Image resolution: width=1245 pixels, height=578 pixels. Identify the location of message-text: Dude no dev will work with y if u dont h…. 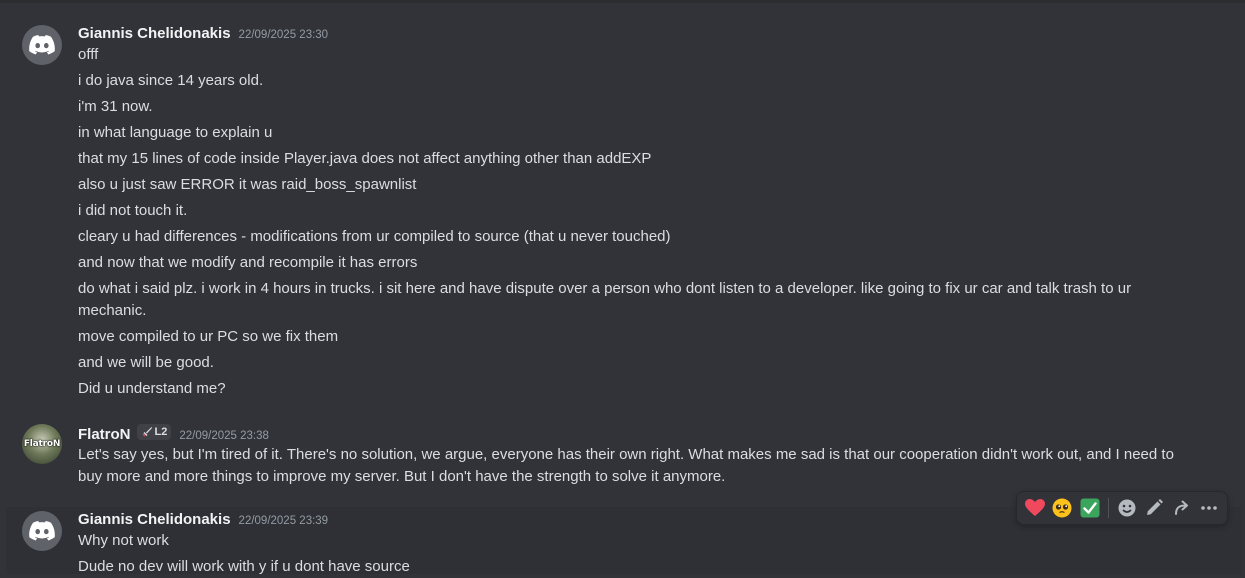
(244, 566).